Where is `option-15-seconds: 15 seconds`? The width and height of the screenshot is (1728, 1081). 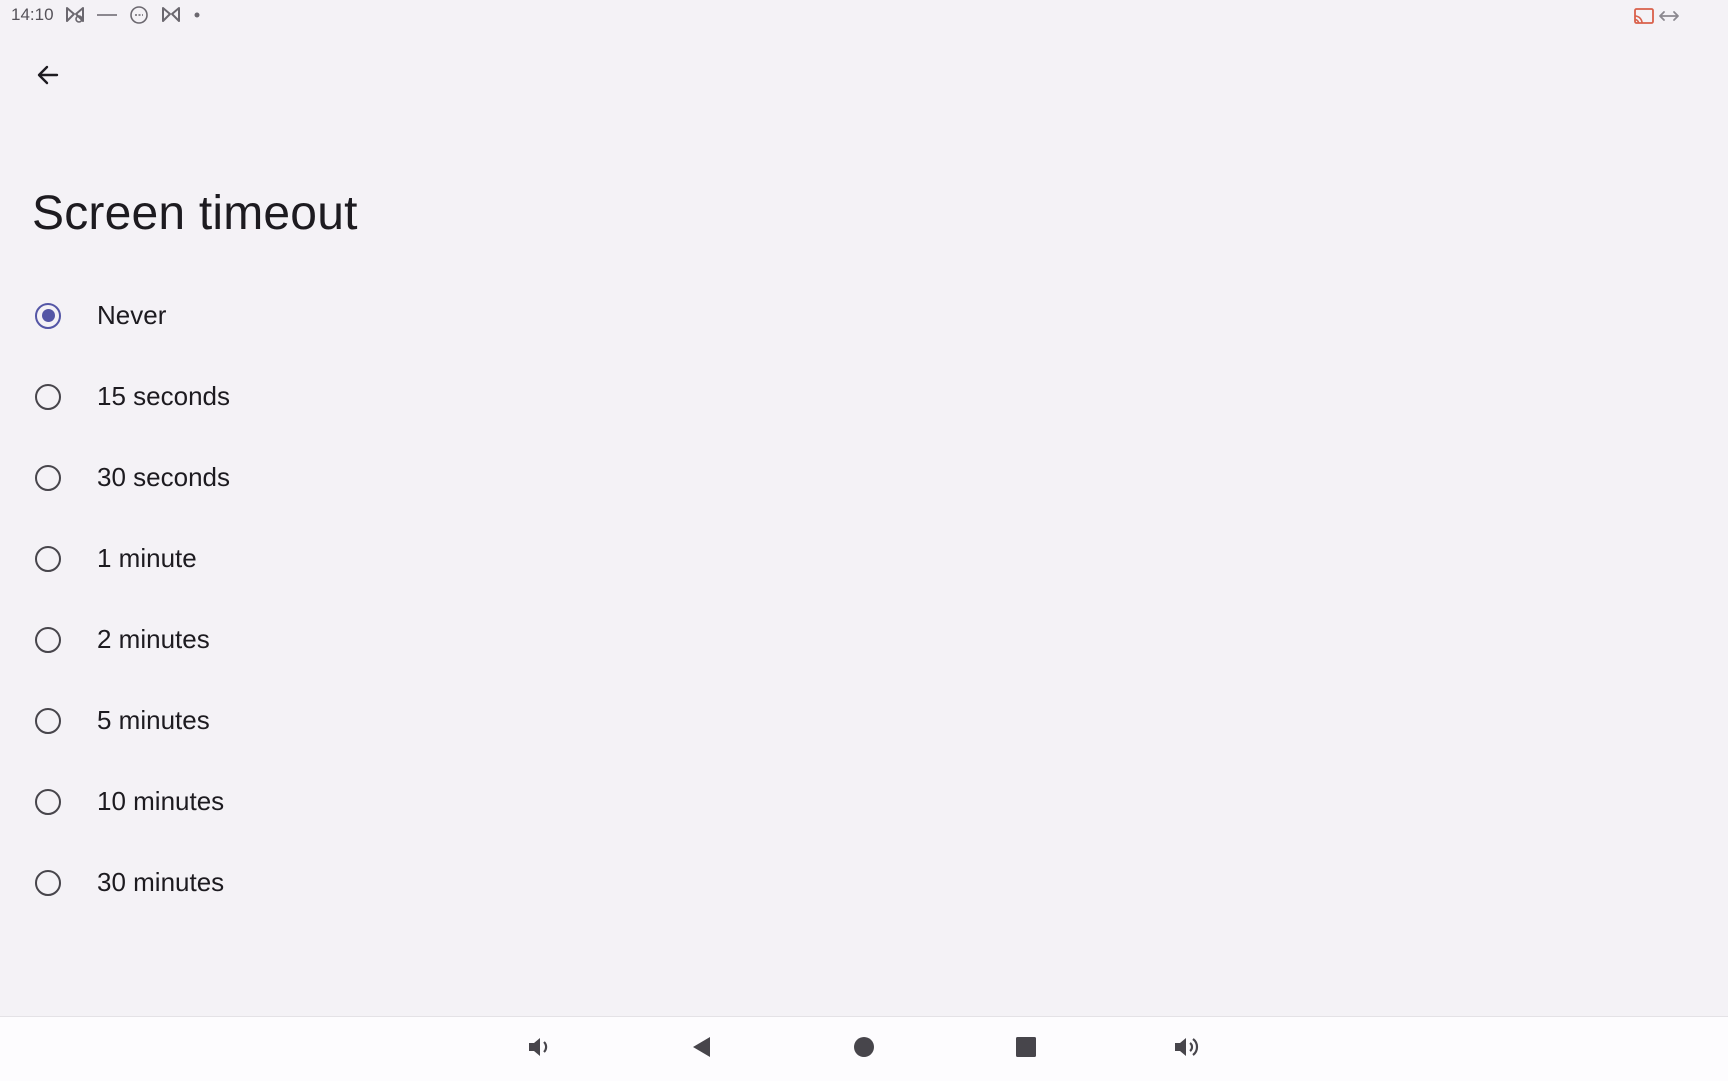 option-15-seconds: 15 seconds is located at coordinates (864, 396).